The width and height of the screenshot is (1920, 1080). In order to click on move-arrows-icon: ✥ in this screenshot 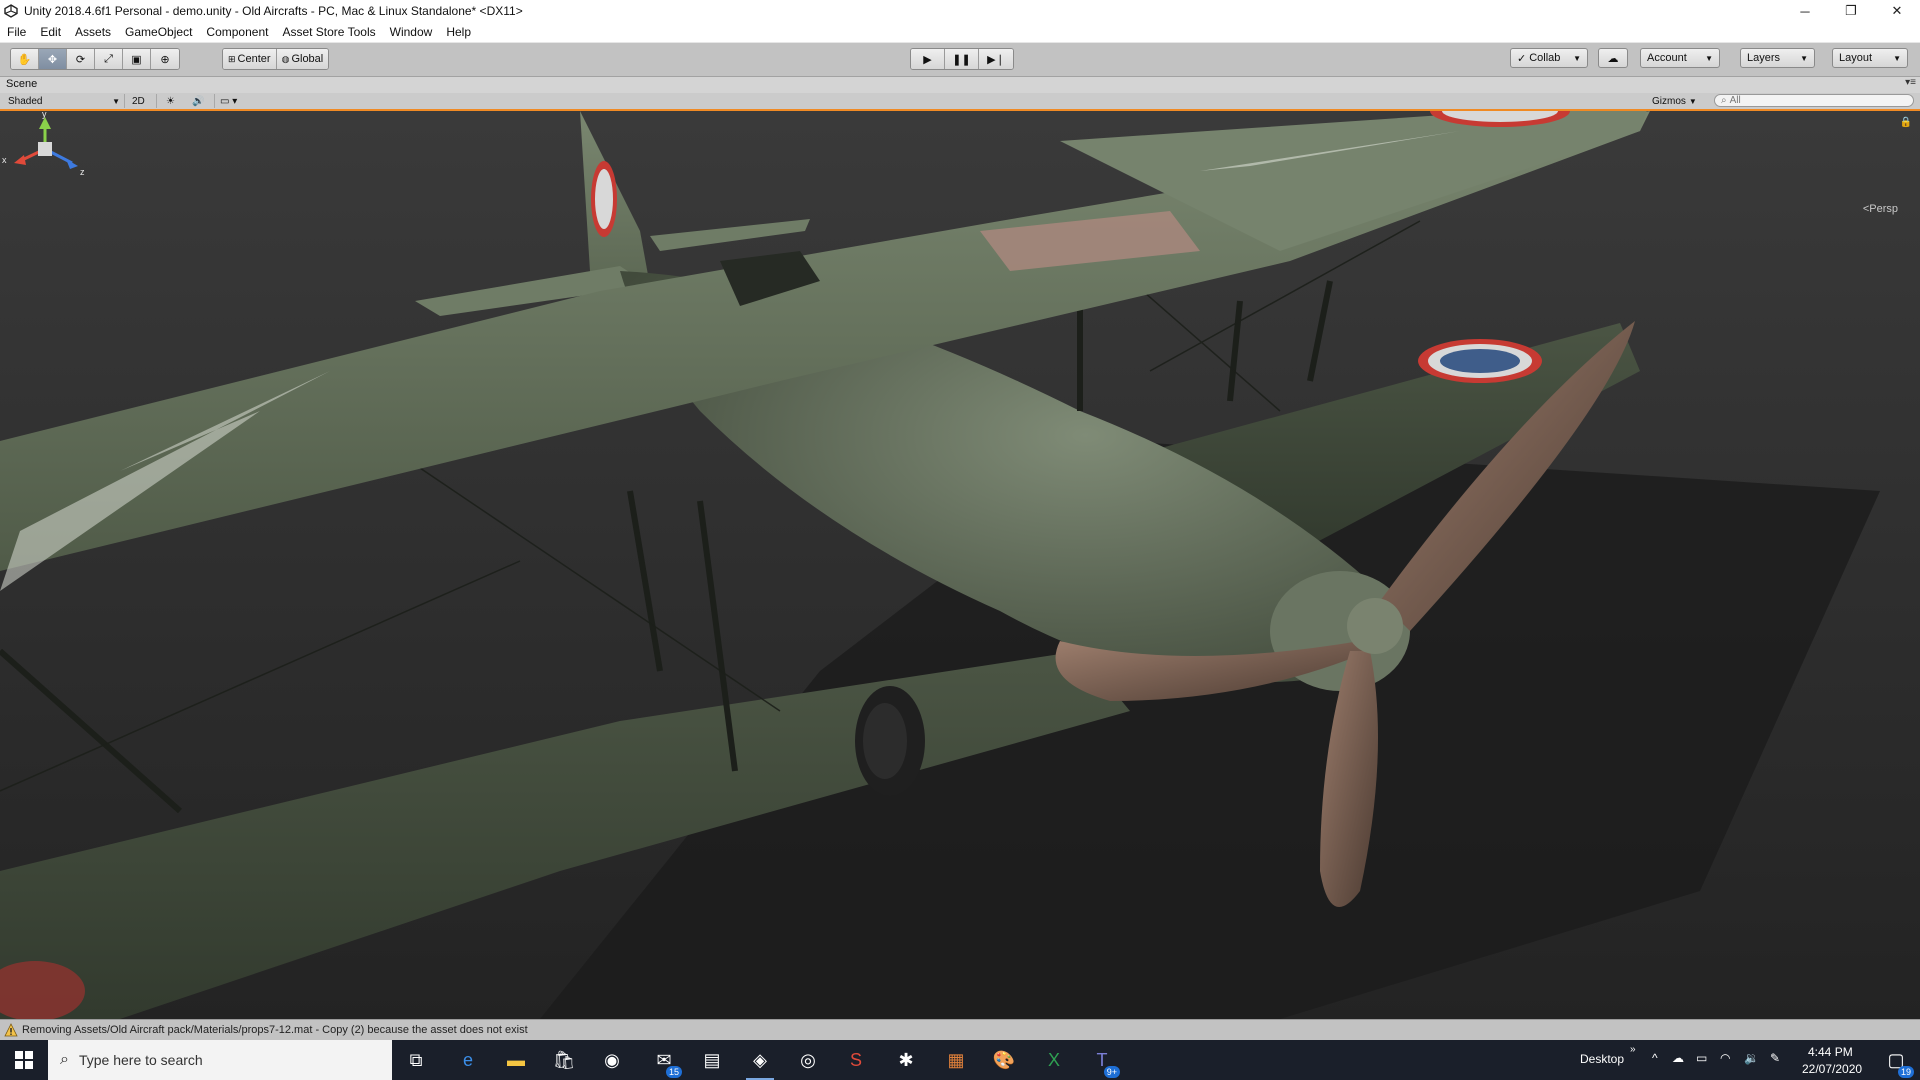, I will do `click(52, 59)`.